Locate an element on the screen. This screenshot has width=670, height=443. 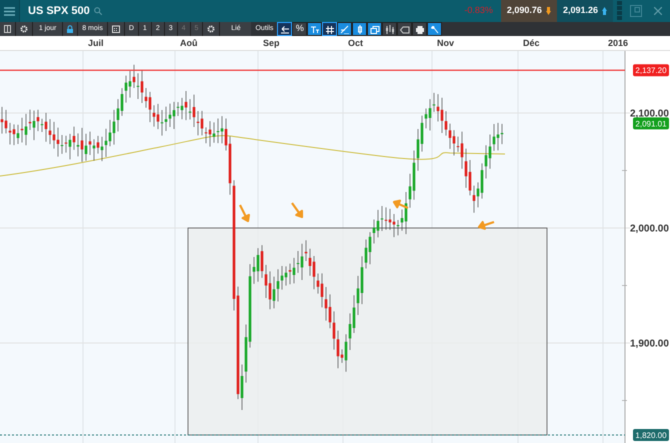
price-tag: 2,091.01 is located at coordinates (651, 123).